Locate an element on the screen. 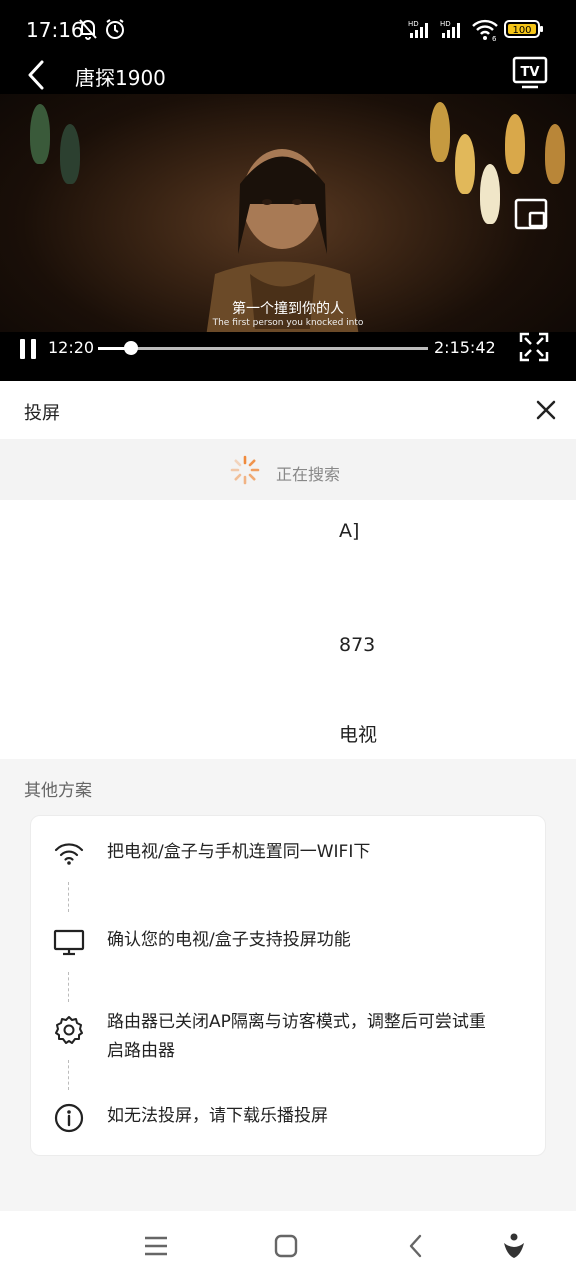 The width and height of the screenshot is (576, 1280). other-solutions-title: 其他方案 is located at coordinates (58, 791).